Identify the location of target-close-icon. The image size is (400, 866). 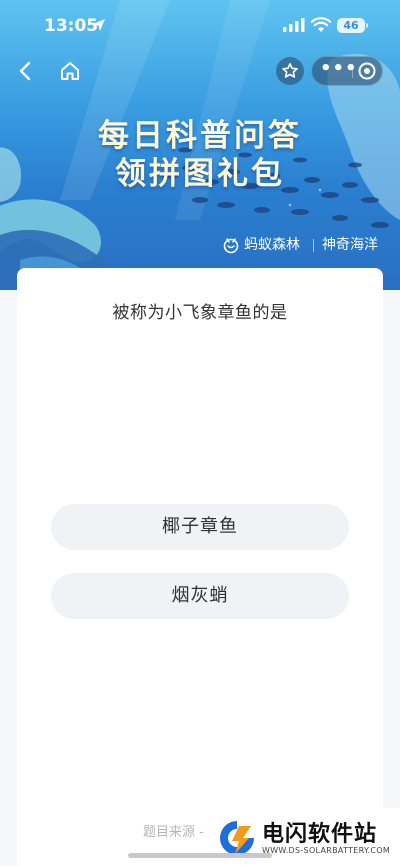
(367, 71).